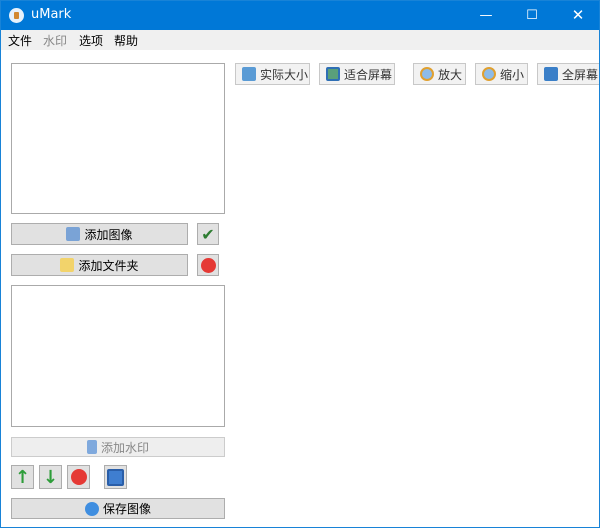  Describe the element at coordinates (300, 15) in the screenshot. I see `title-bar: uMark — ☐ ✕` at that location.